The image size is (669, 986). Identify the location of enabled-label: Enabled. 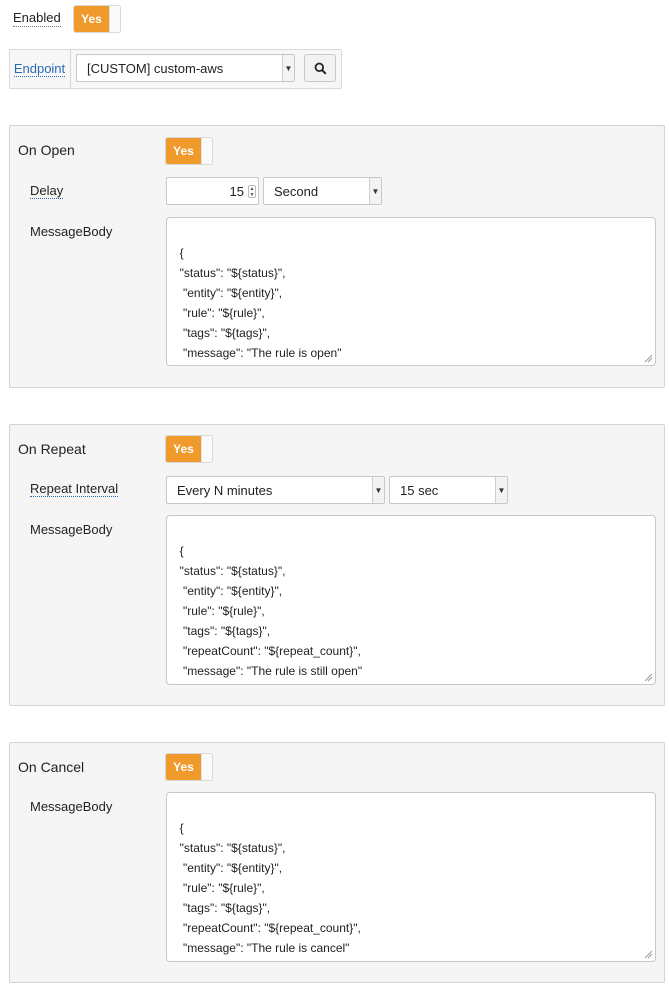
(37, 18).